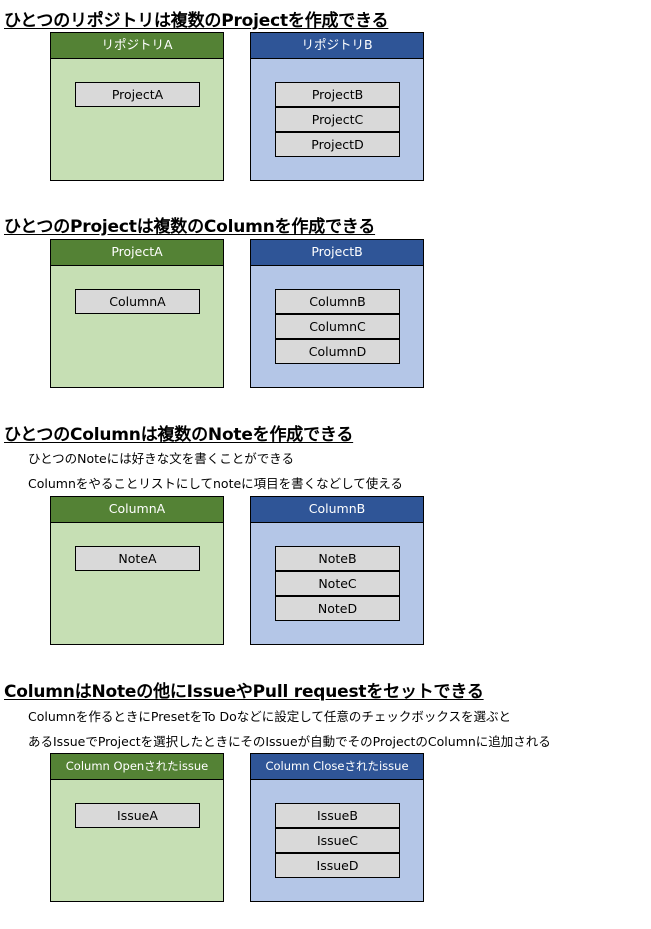  Describe the element at coordinates (337, 94) in the screenshot. I see `item-box: ProjectB` at that location.